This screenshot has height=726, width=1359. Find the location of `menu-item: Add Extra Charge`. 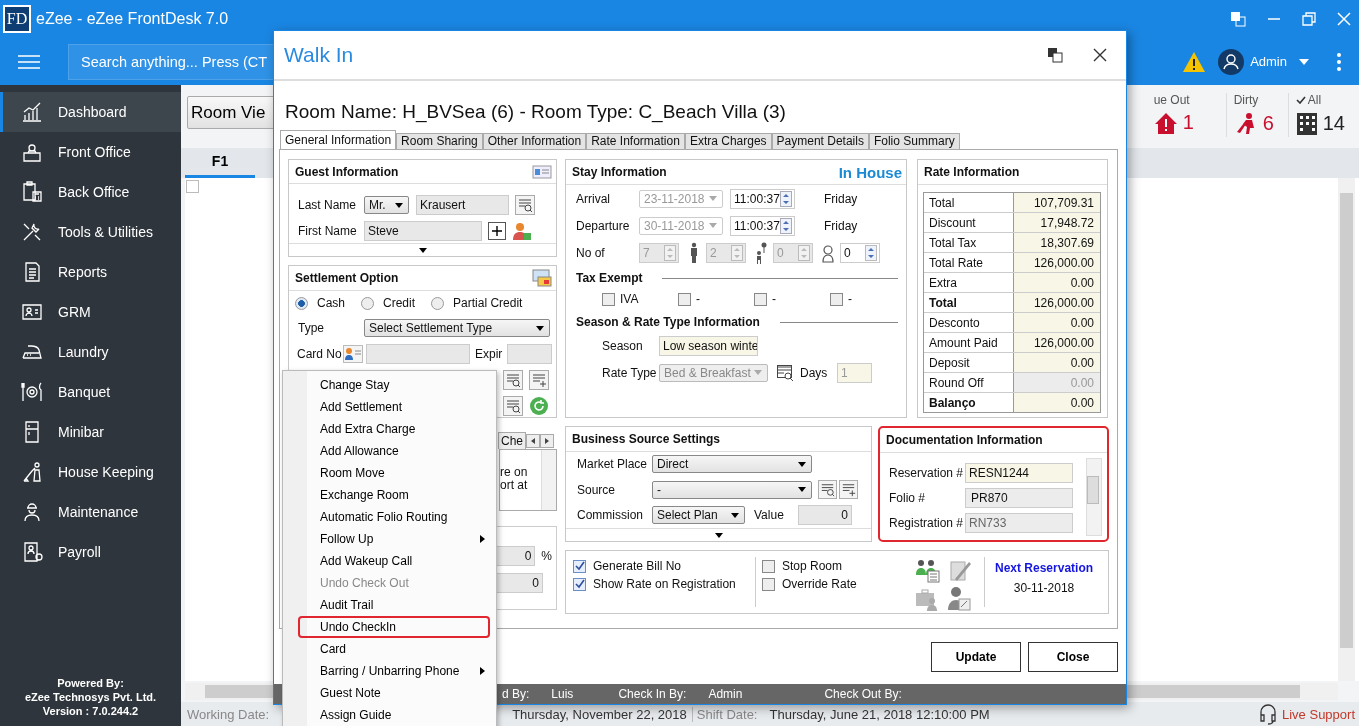

menu-item: Add Extra Charge is located at coordinates (394, 429).